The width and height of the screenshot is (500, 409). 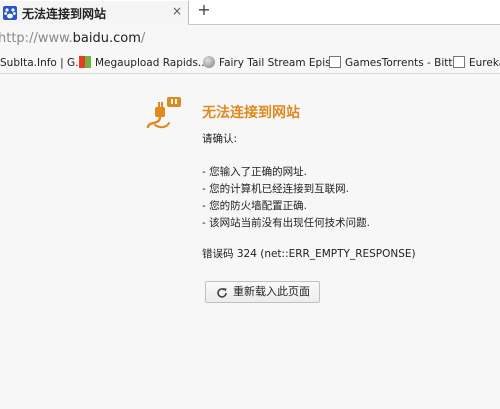 I want to click on checklist-item: - 您的防火墙配置正确., so click(x=254, y=206).